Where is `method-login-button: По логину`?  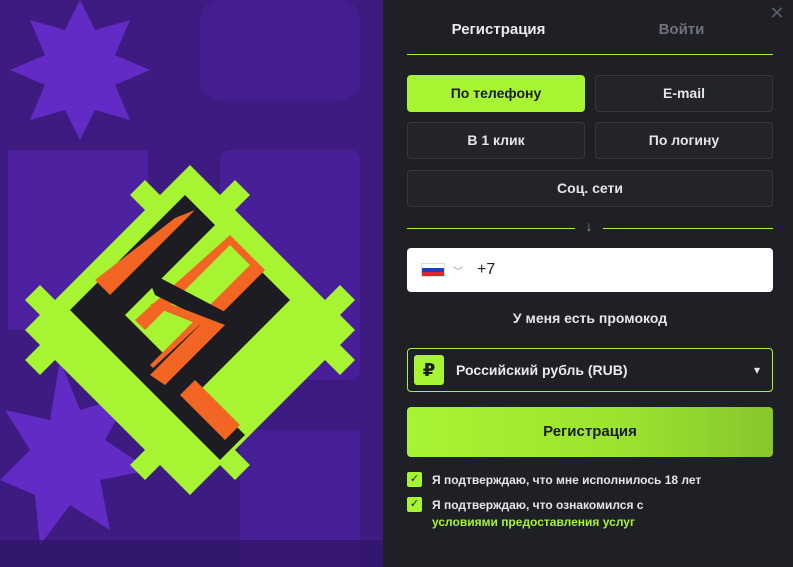 method-login-button: По логину is located at coordinates (684, 140).